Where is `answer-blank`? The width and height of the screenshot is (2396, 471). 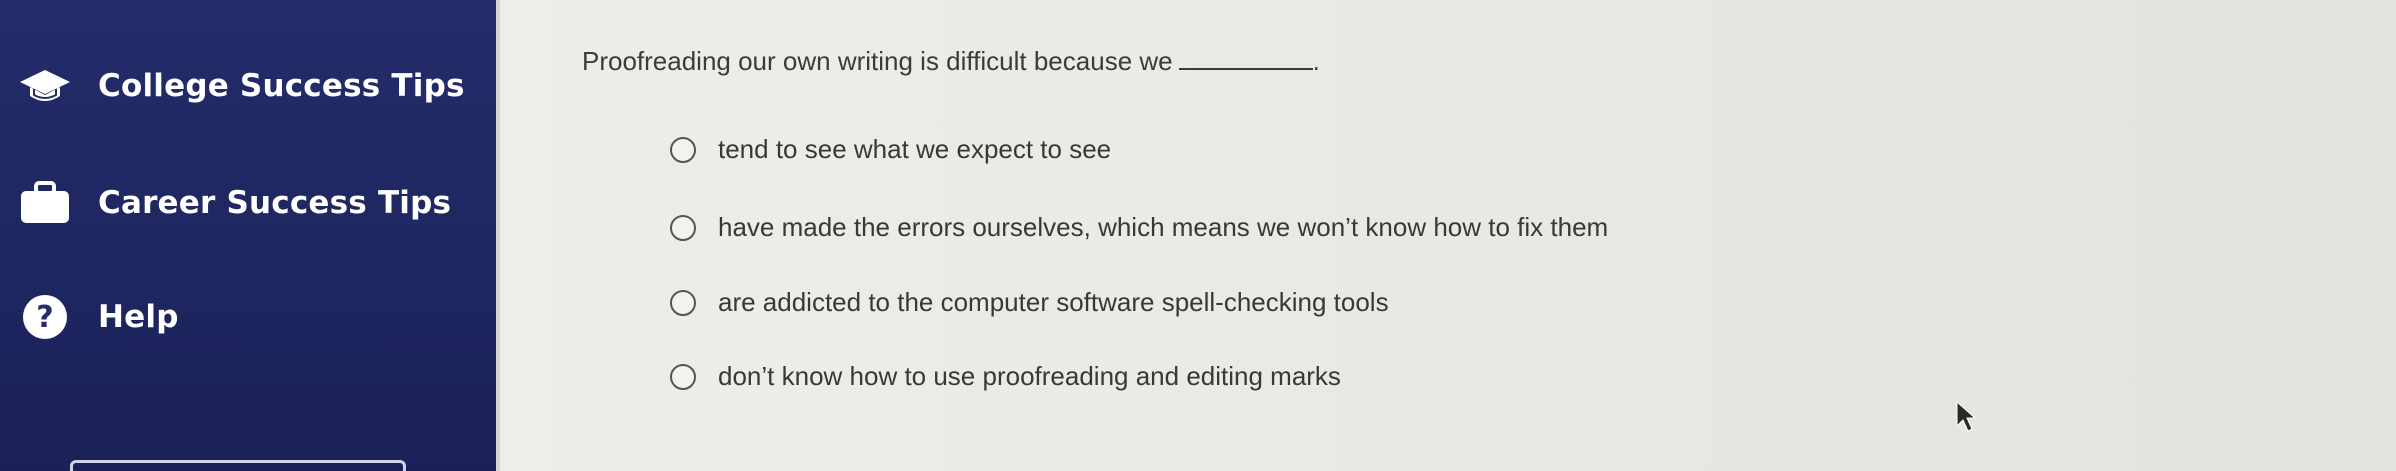 answer-blank is located at coordinates (1245, 59).